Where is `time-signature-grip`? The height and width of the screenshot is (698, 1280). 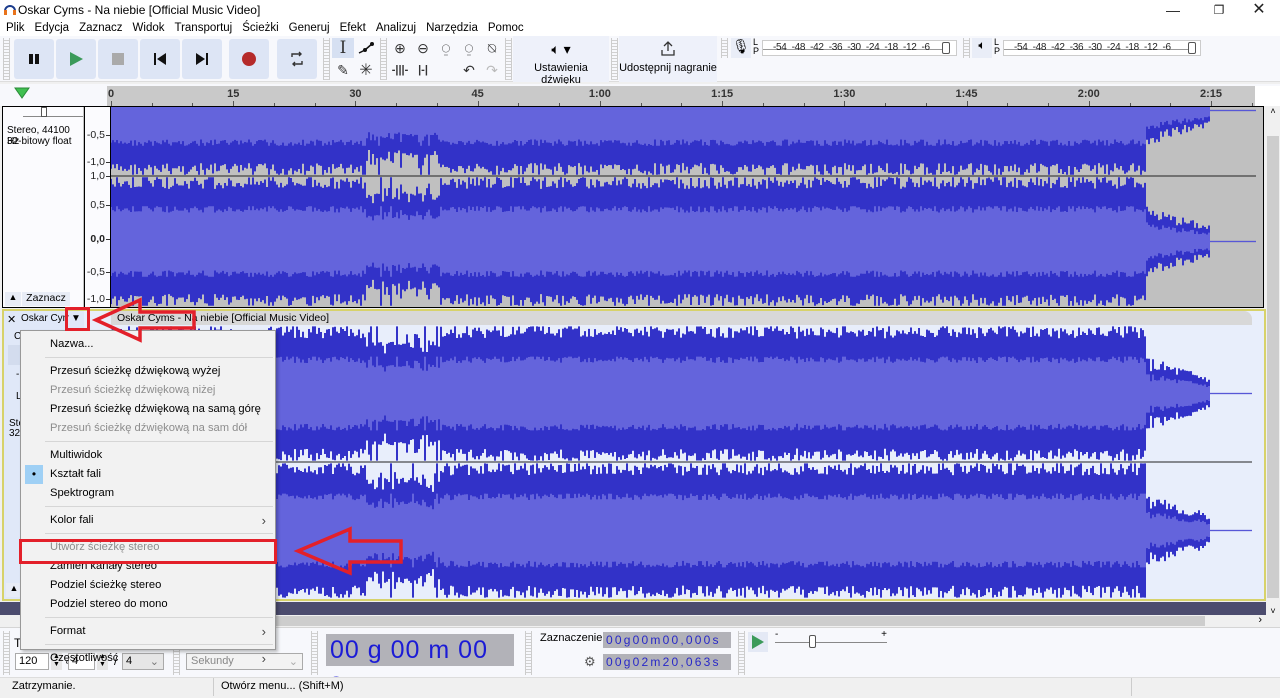
time-signature-grip is located at coordinates (6, 653).